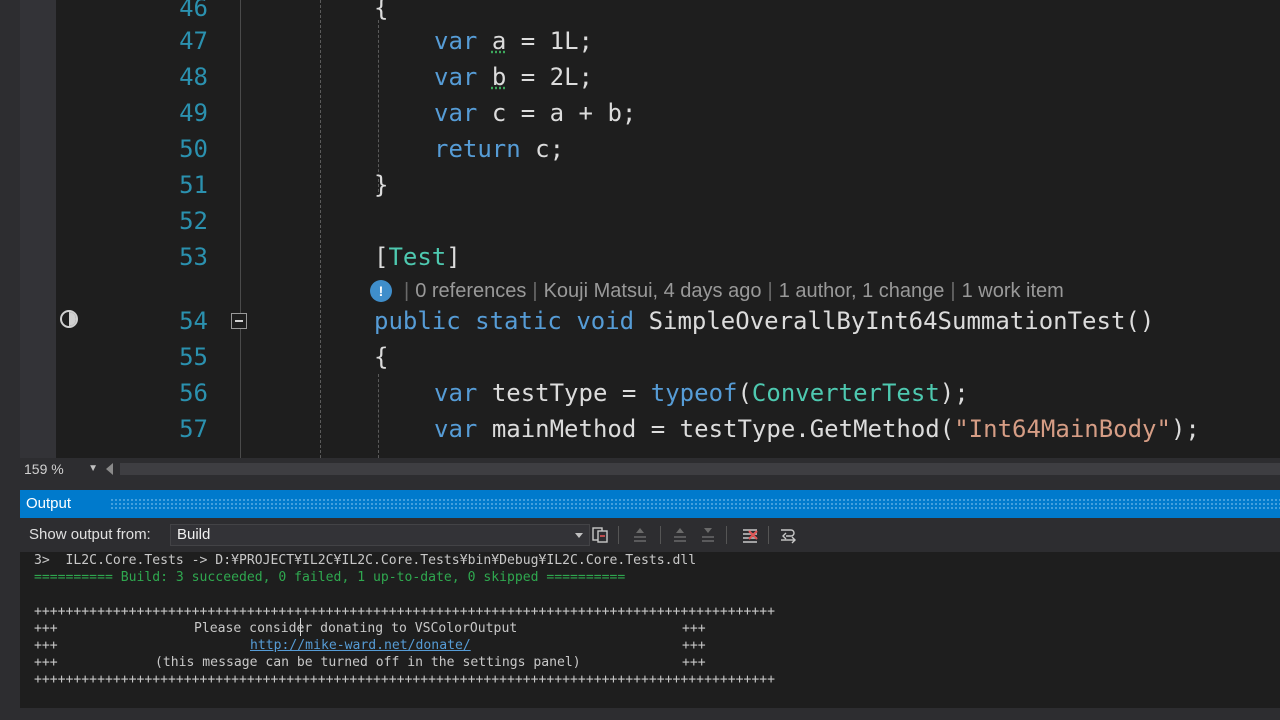  Describe the element at coordinates (193, 113) in the screenshot. I see `line-number: 49` at that location.